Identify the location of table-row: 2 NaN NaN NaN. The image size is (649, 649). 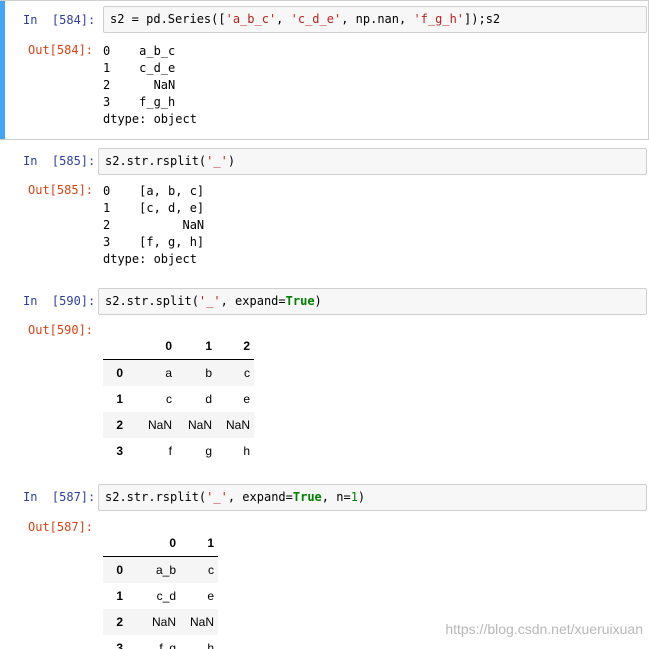
(178, 425).